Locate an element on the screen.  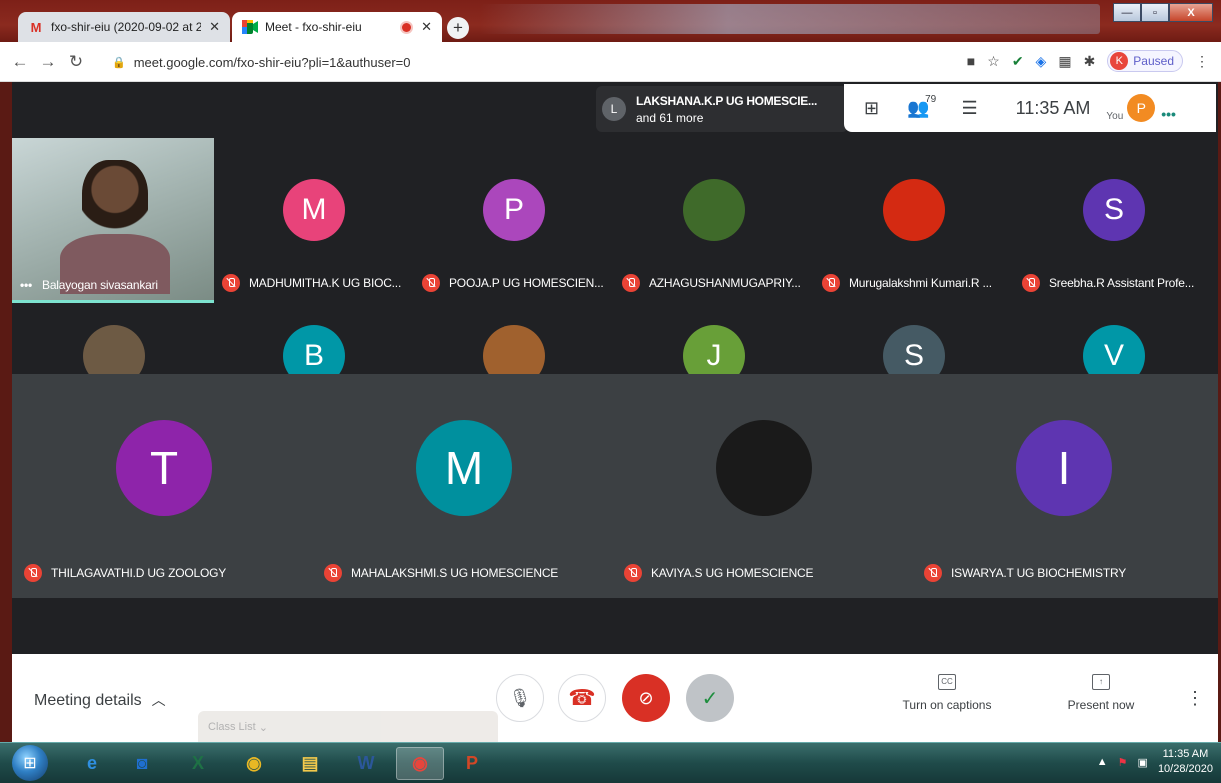
excel-icon: X is located at coordinates (197, 763).